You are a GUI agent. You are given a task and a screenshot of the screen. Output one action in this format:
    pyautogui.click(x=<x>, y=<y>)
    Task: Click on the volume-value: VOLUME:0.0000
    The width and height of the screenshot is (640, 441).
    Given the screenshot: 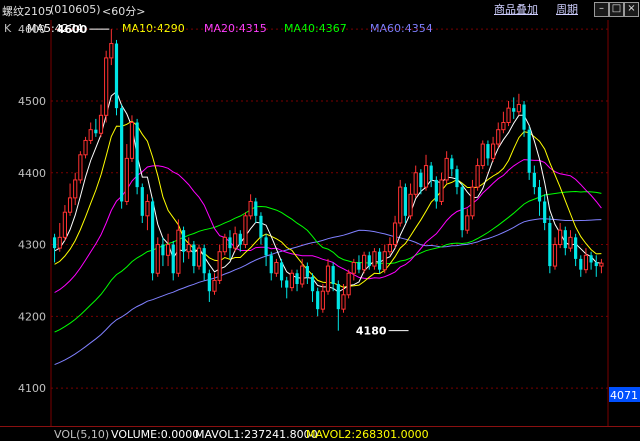 What is the action you would take?
    pyautogui.click(x=155, y=434)
    